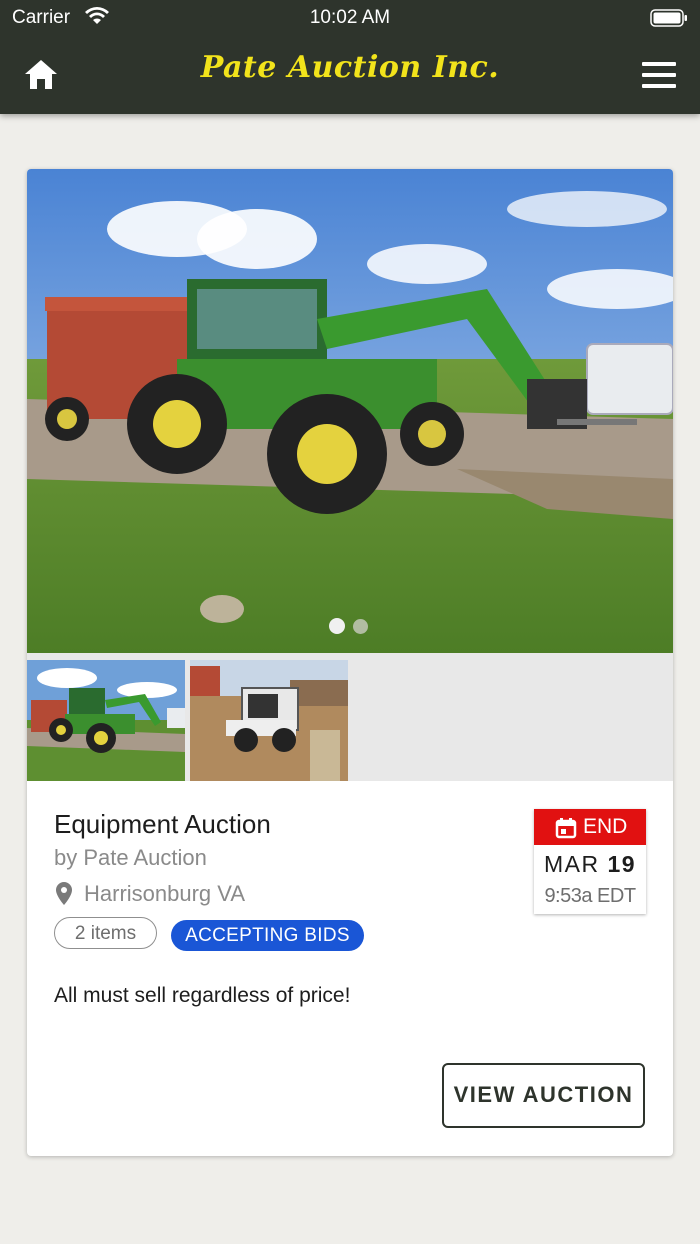 The width and height of the screenshot is (700, 1244). I want to click on end-date-box: END MAR 19 9:53a EDT, so click(590, 861).